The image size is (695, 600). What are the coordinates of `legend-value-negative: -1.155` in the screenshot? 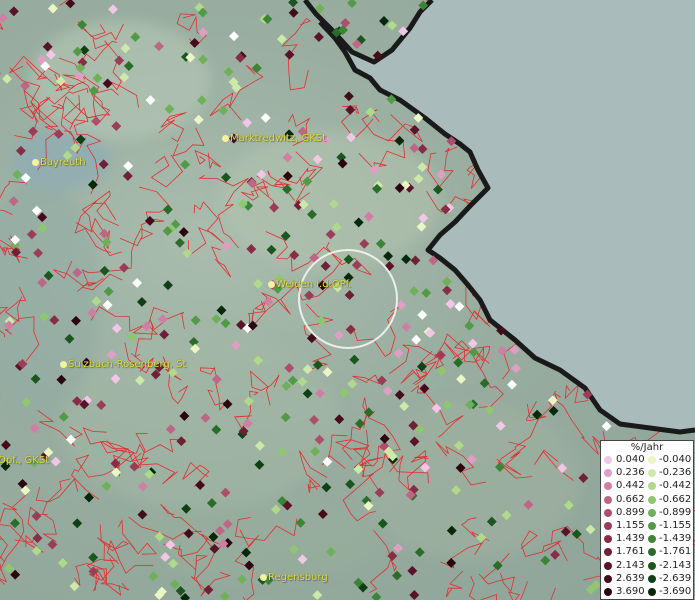 It's located at (675, 525).